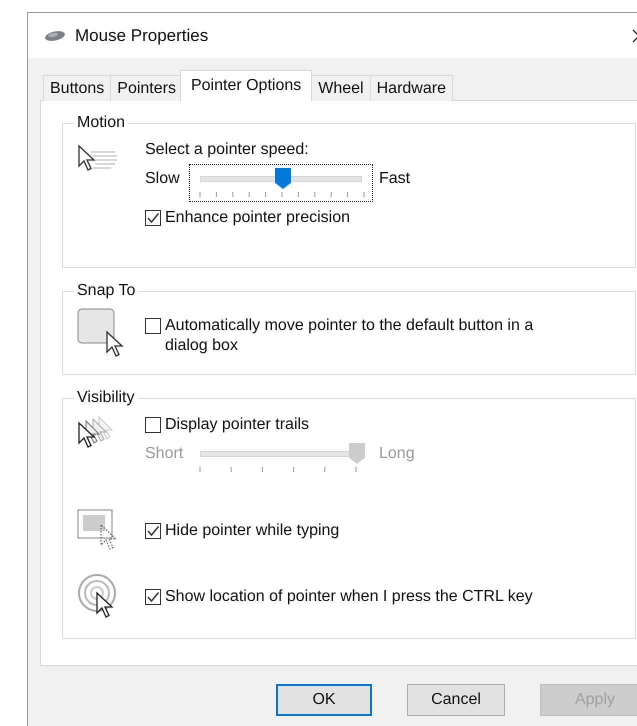 The image size is (637, 726). Describe the element at coordinates (101, 123) in the screenshot. I see `group-title: Motion` at that location.